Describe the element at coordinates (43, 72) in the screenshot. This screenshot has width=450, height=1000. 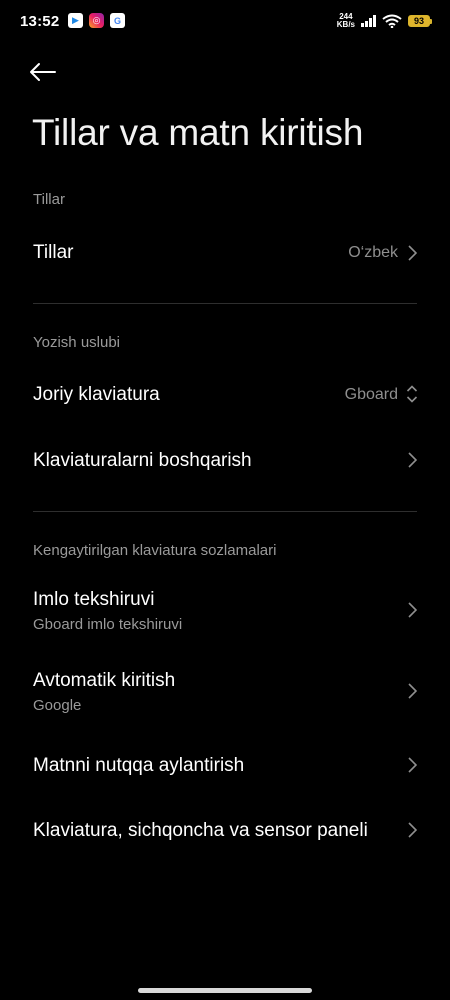
I see `arrow-left-icon` at that location.